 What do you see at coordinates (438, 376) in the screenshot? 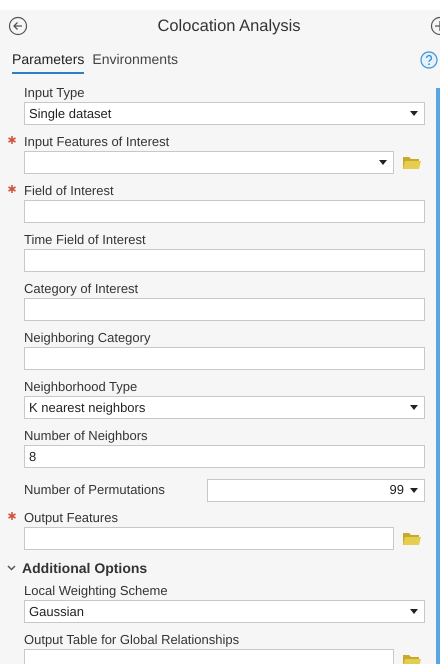
I see `scrollbar` at bounding box center [438, 376].